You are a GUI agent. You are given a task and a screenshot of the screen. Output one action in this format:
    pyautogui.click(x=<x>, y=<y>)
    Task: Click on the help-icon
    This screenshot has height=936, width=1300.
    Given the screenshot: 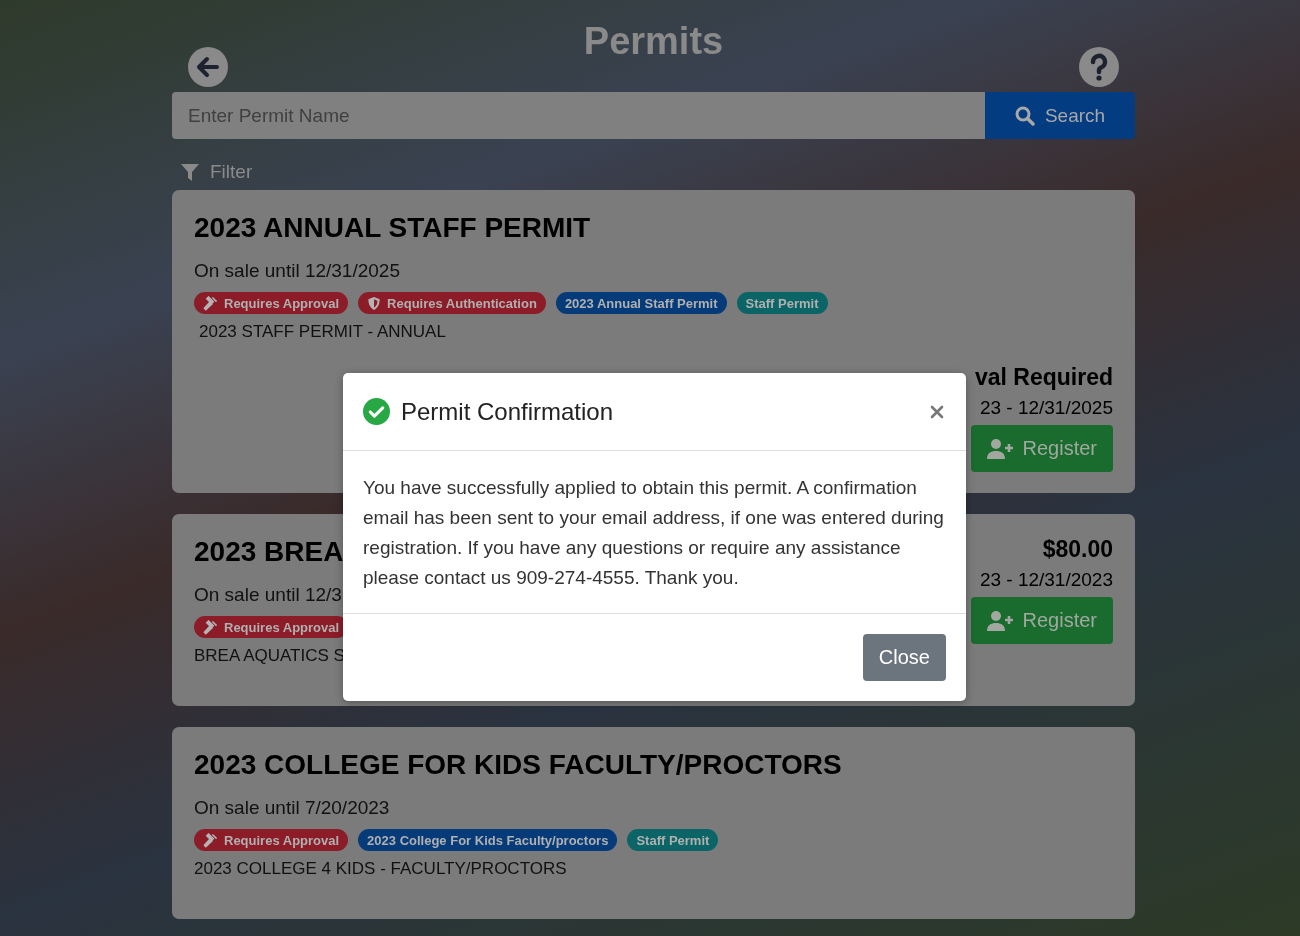 What is the action you would take?
    pyautogui.click(x=1099, y=67)
    